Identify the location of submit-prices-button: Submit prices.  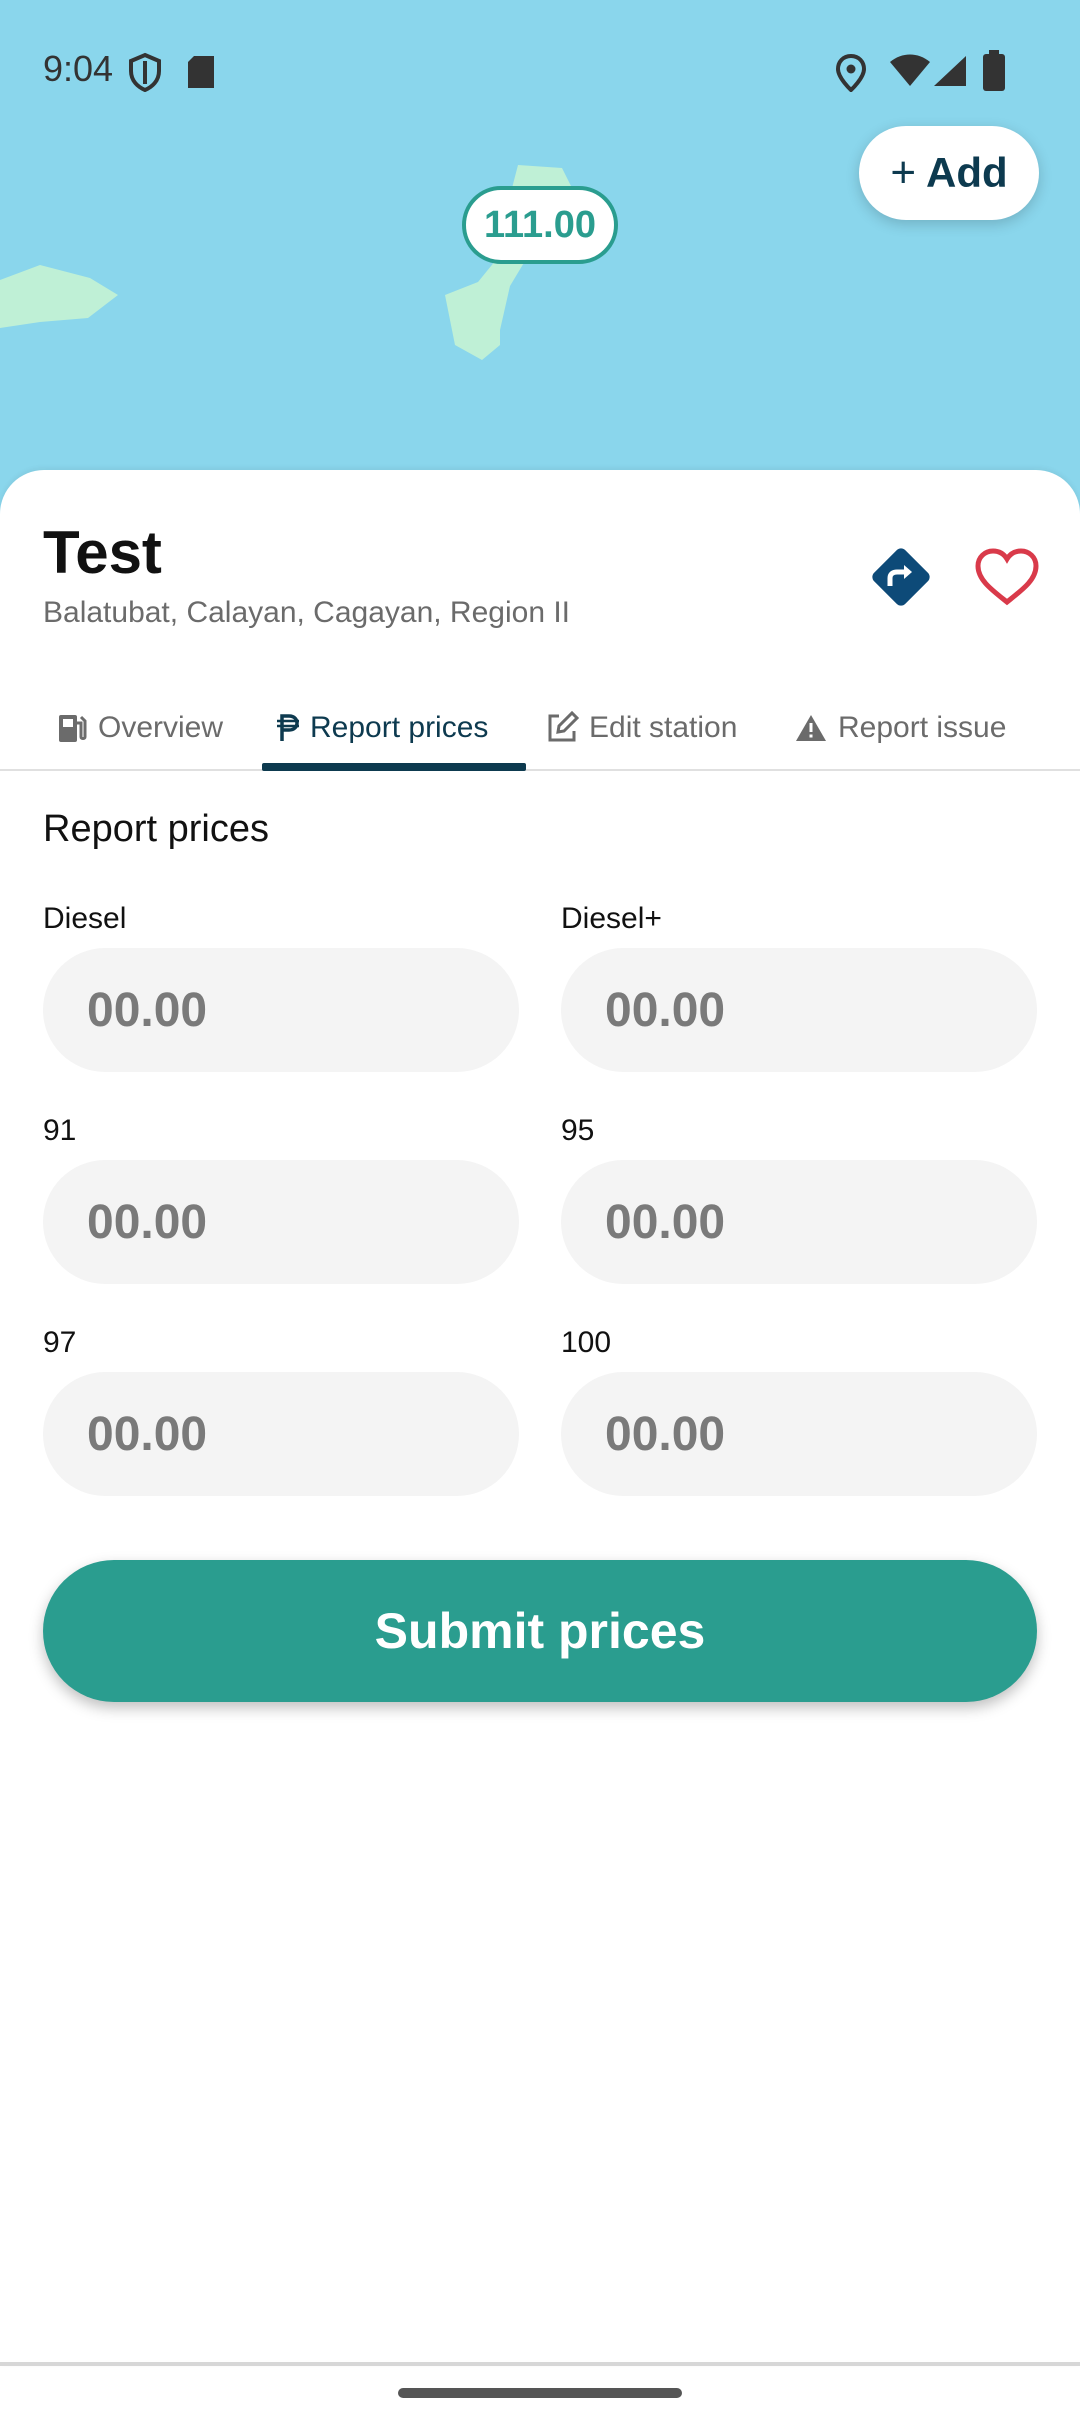
(540, 1631).